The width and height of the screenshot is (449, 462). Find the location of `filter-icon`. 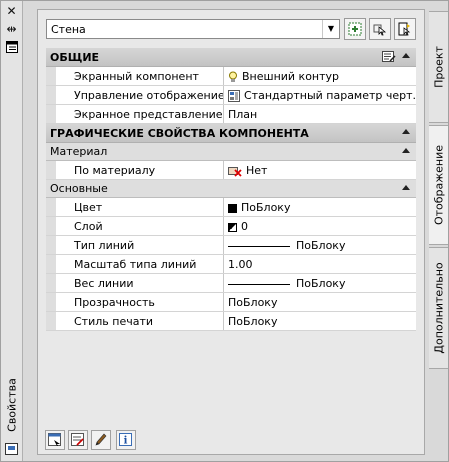

filter-icon is located at coordinates (54, 439).